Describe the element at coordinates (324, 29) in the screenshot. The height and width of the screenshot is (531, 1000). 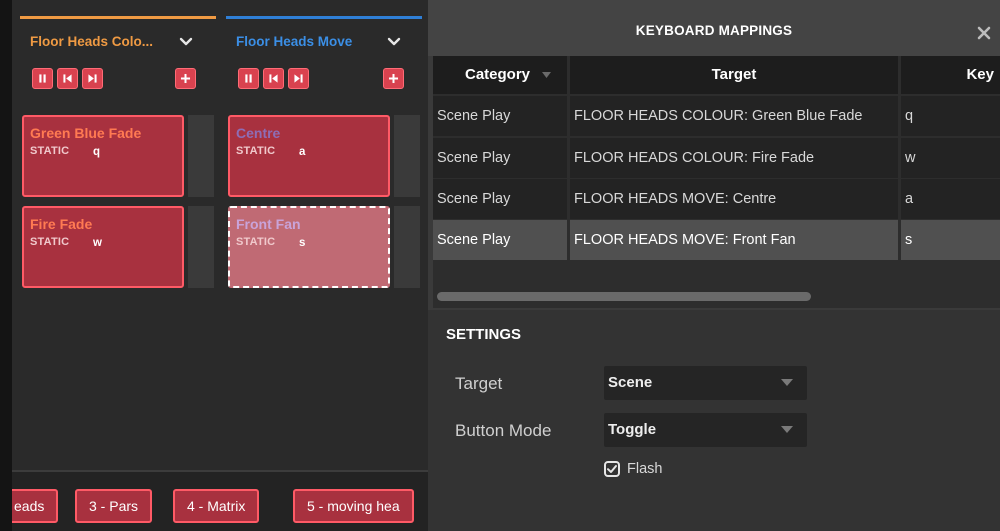
I see `column-header: Floor Heads Move` at that location.